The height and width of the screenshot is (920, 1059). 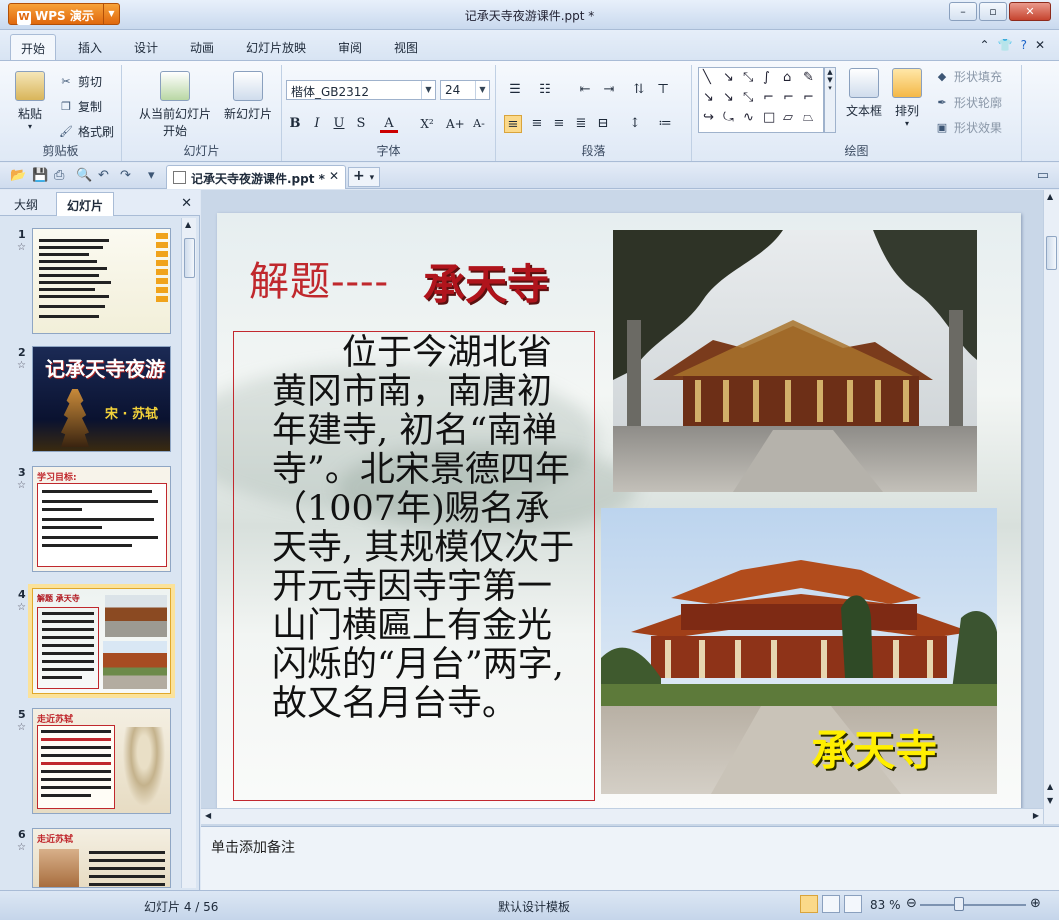 I want to click on text-direction-icon: ⇅, so click(x=639, y=90).